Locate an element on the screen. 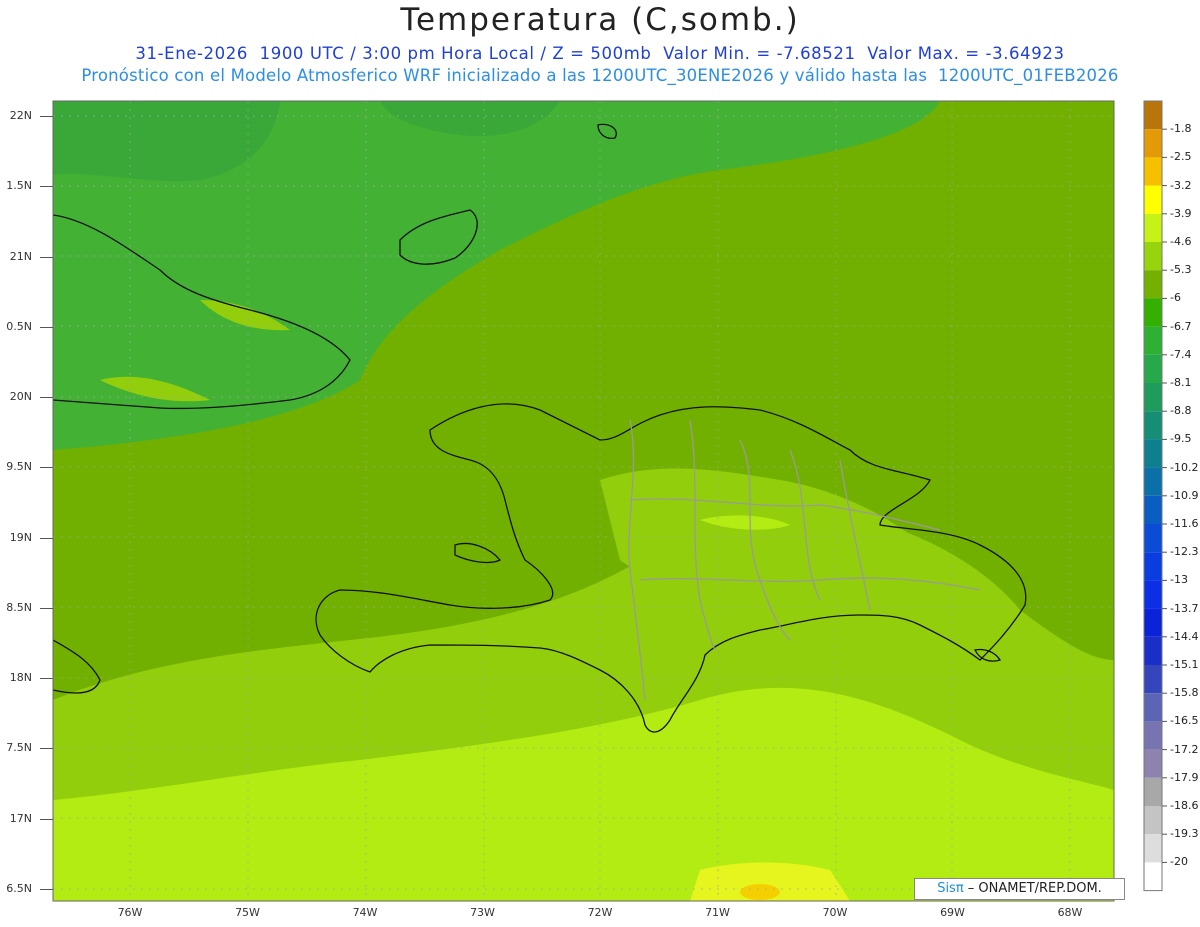 The width and height of the screenshot is (1200, 927). colorbar-label: -8.1 is located at coordinates (1181, 382).